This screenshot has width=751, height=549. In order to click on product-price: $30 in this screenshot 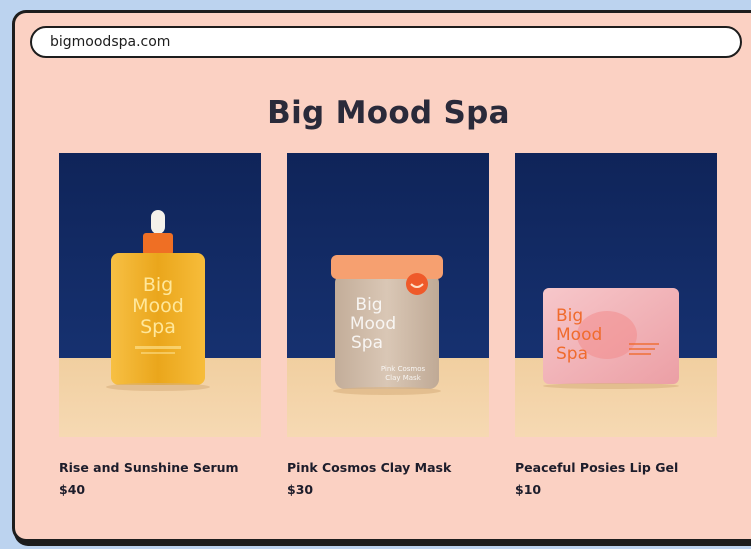, I will do `click(300, 489)`.